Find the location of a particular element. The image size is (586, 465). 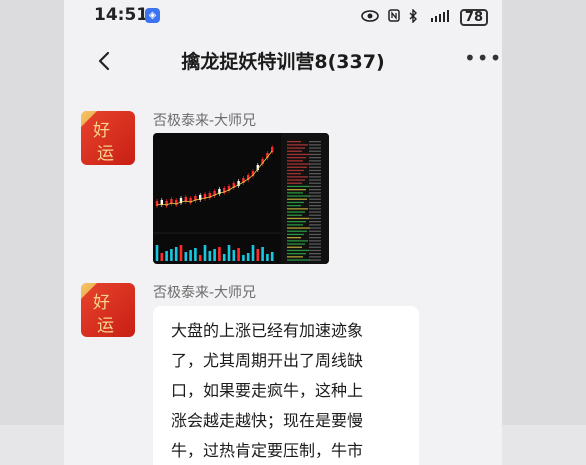

more-dots-icon: ••• is located at coordinates (483, 58).